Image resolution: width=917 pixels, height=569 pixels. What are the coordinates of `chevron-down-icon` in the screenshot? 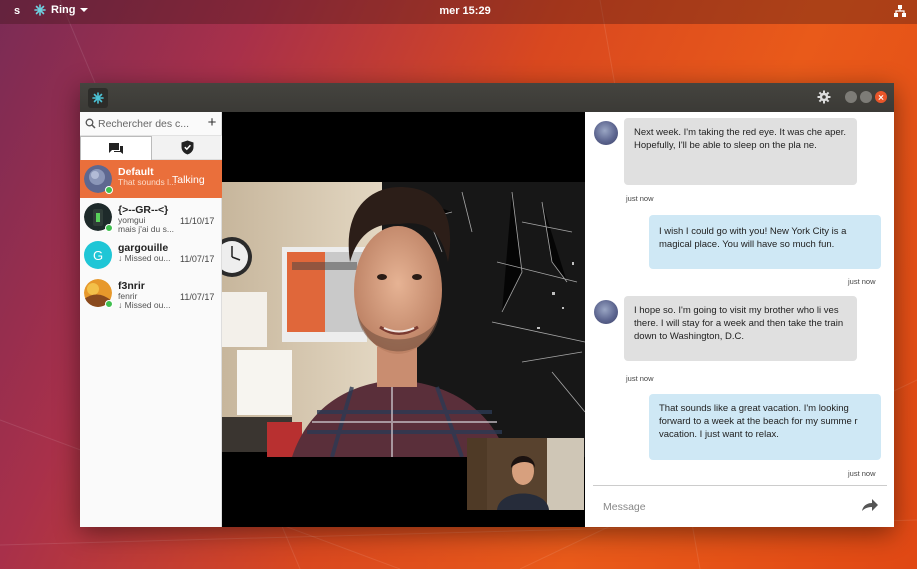 It's located at (84, 10).